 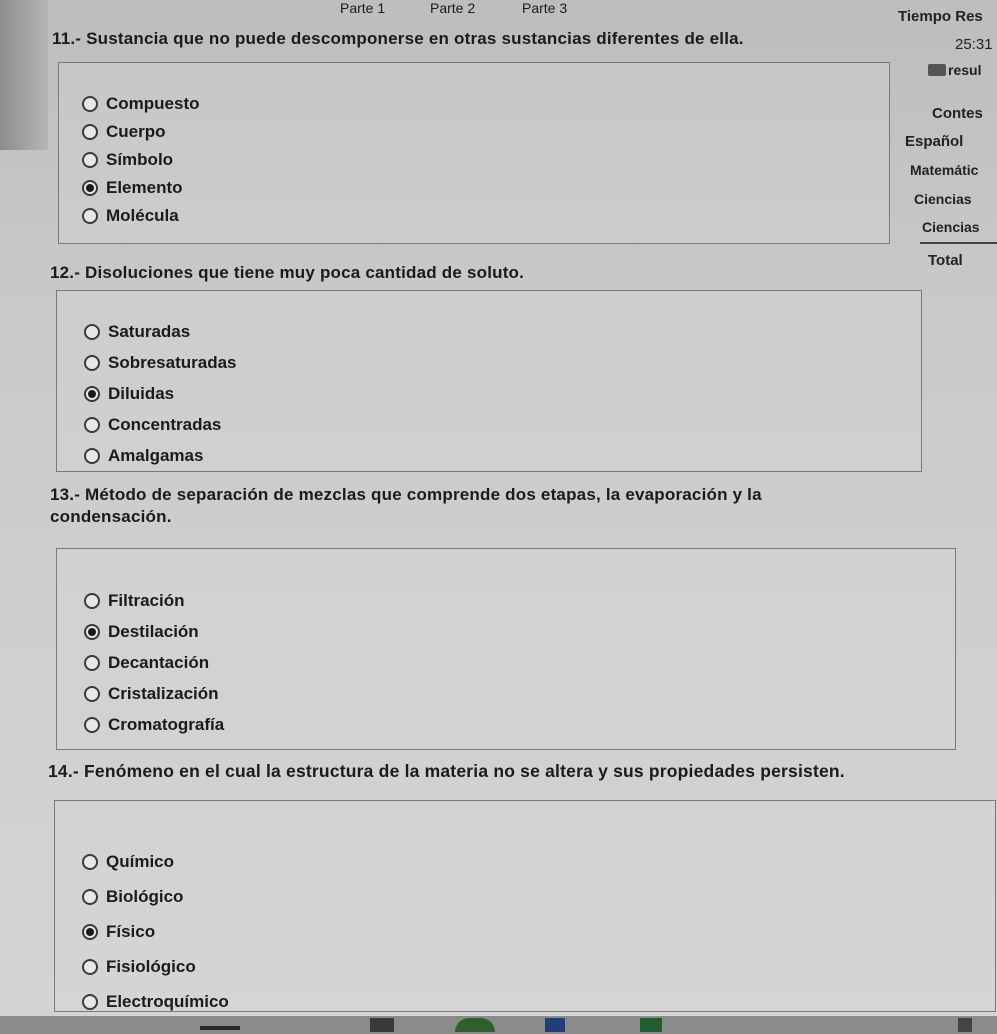 I want to click on notification-icon, so click(x=965, y=1025).